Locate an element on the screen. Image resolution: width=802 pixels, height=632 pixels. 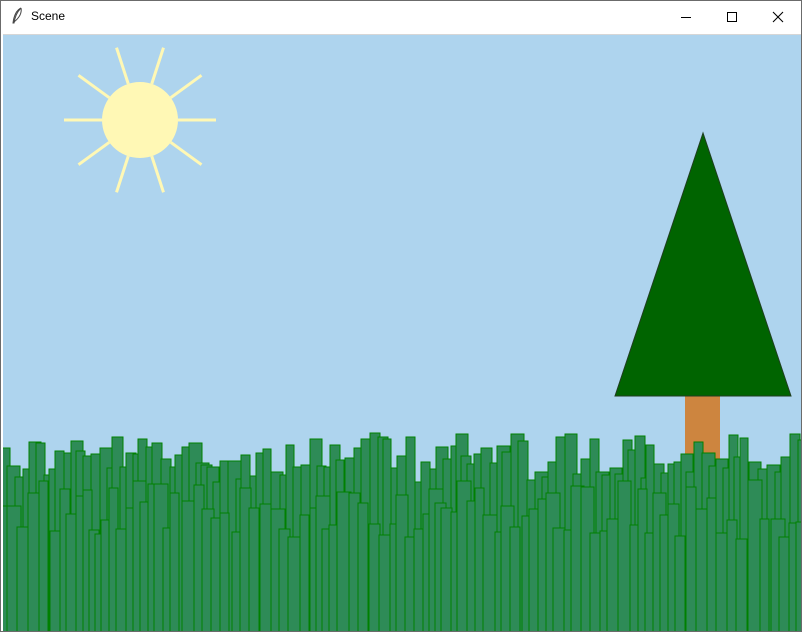
close-icon is located at coordinates (778, 17).